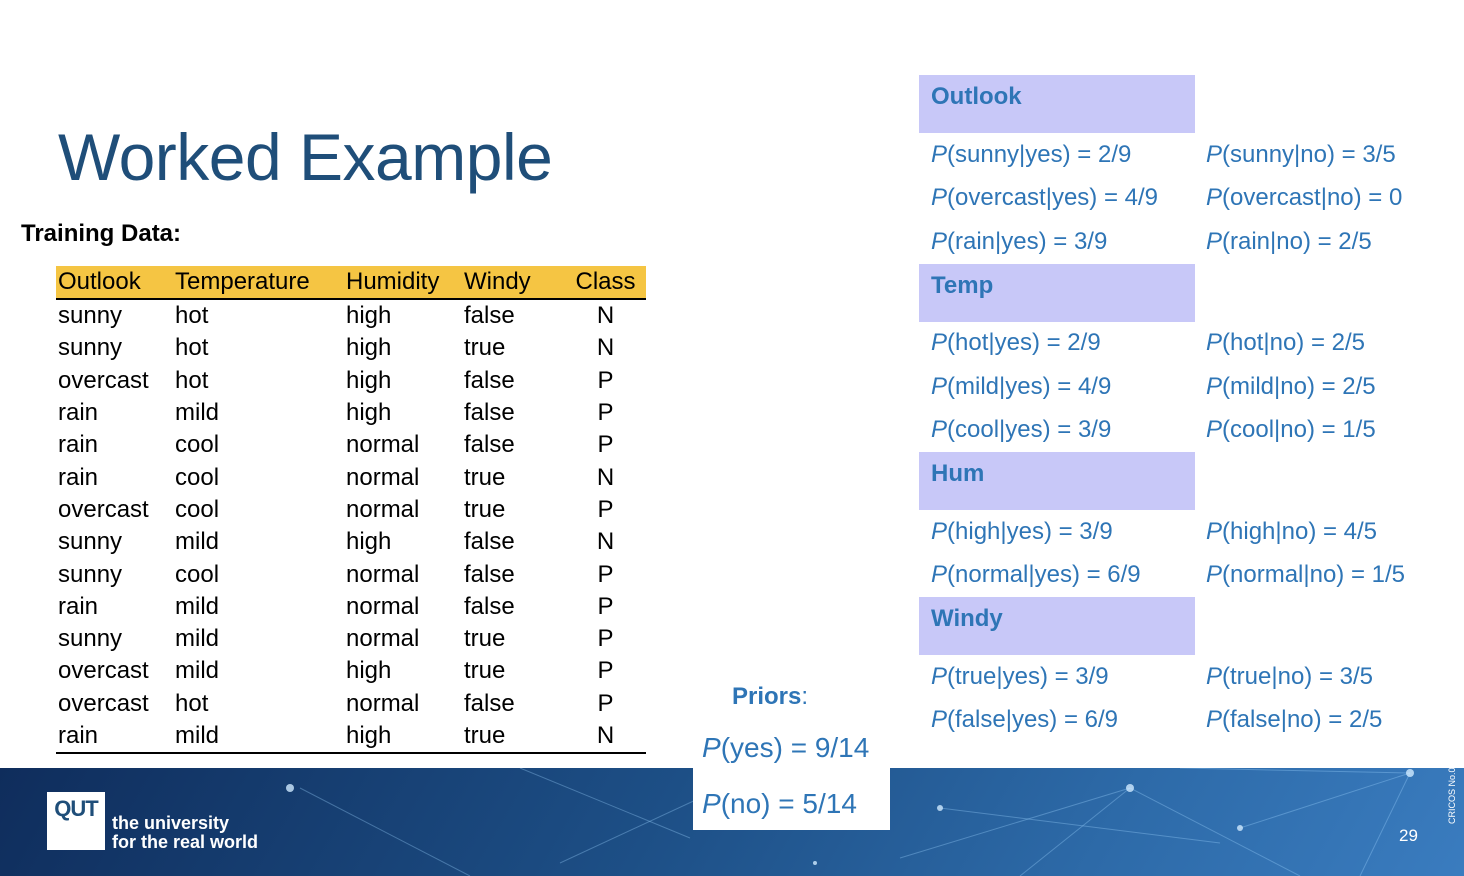 Image resolution: width=1464 pixels, height=876 pixels. What do you see at coordinates (767, 696) in the screenshot?
I see `priors-title-text: Priors` at bounding box center [767, 696].